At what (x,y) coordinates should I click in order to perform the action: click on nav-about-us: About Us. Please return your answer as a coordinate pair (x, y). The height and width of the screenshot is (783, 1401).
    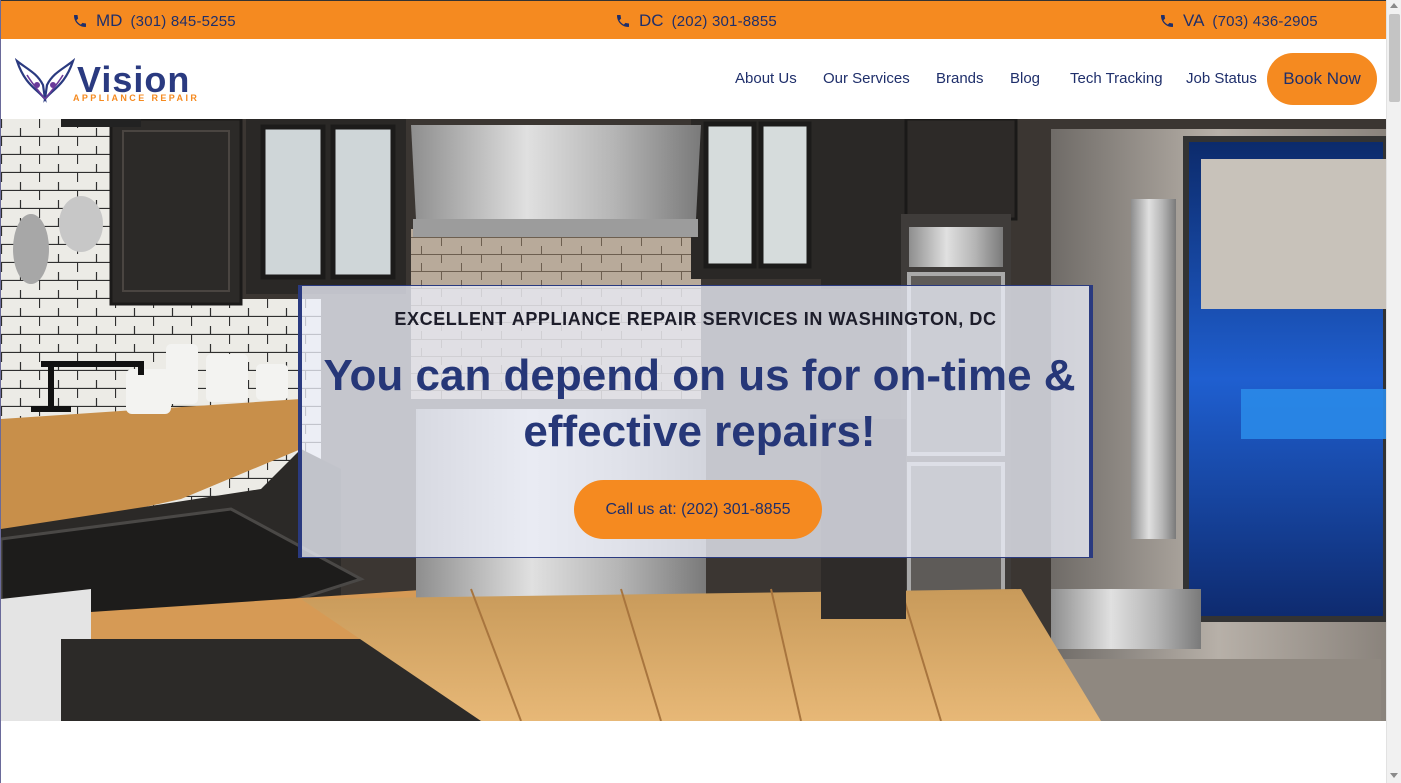
    Looking at the image, I should click on (766, 80).